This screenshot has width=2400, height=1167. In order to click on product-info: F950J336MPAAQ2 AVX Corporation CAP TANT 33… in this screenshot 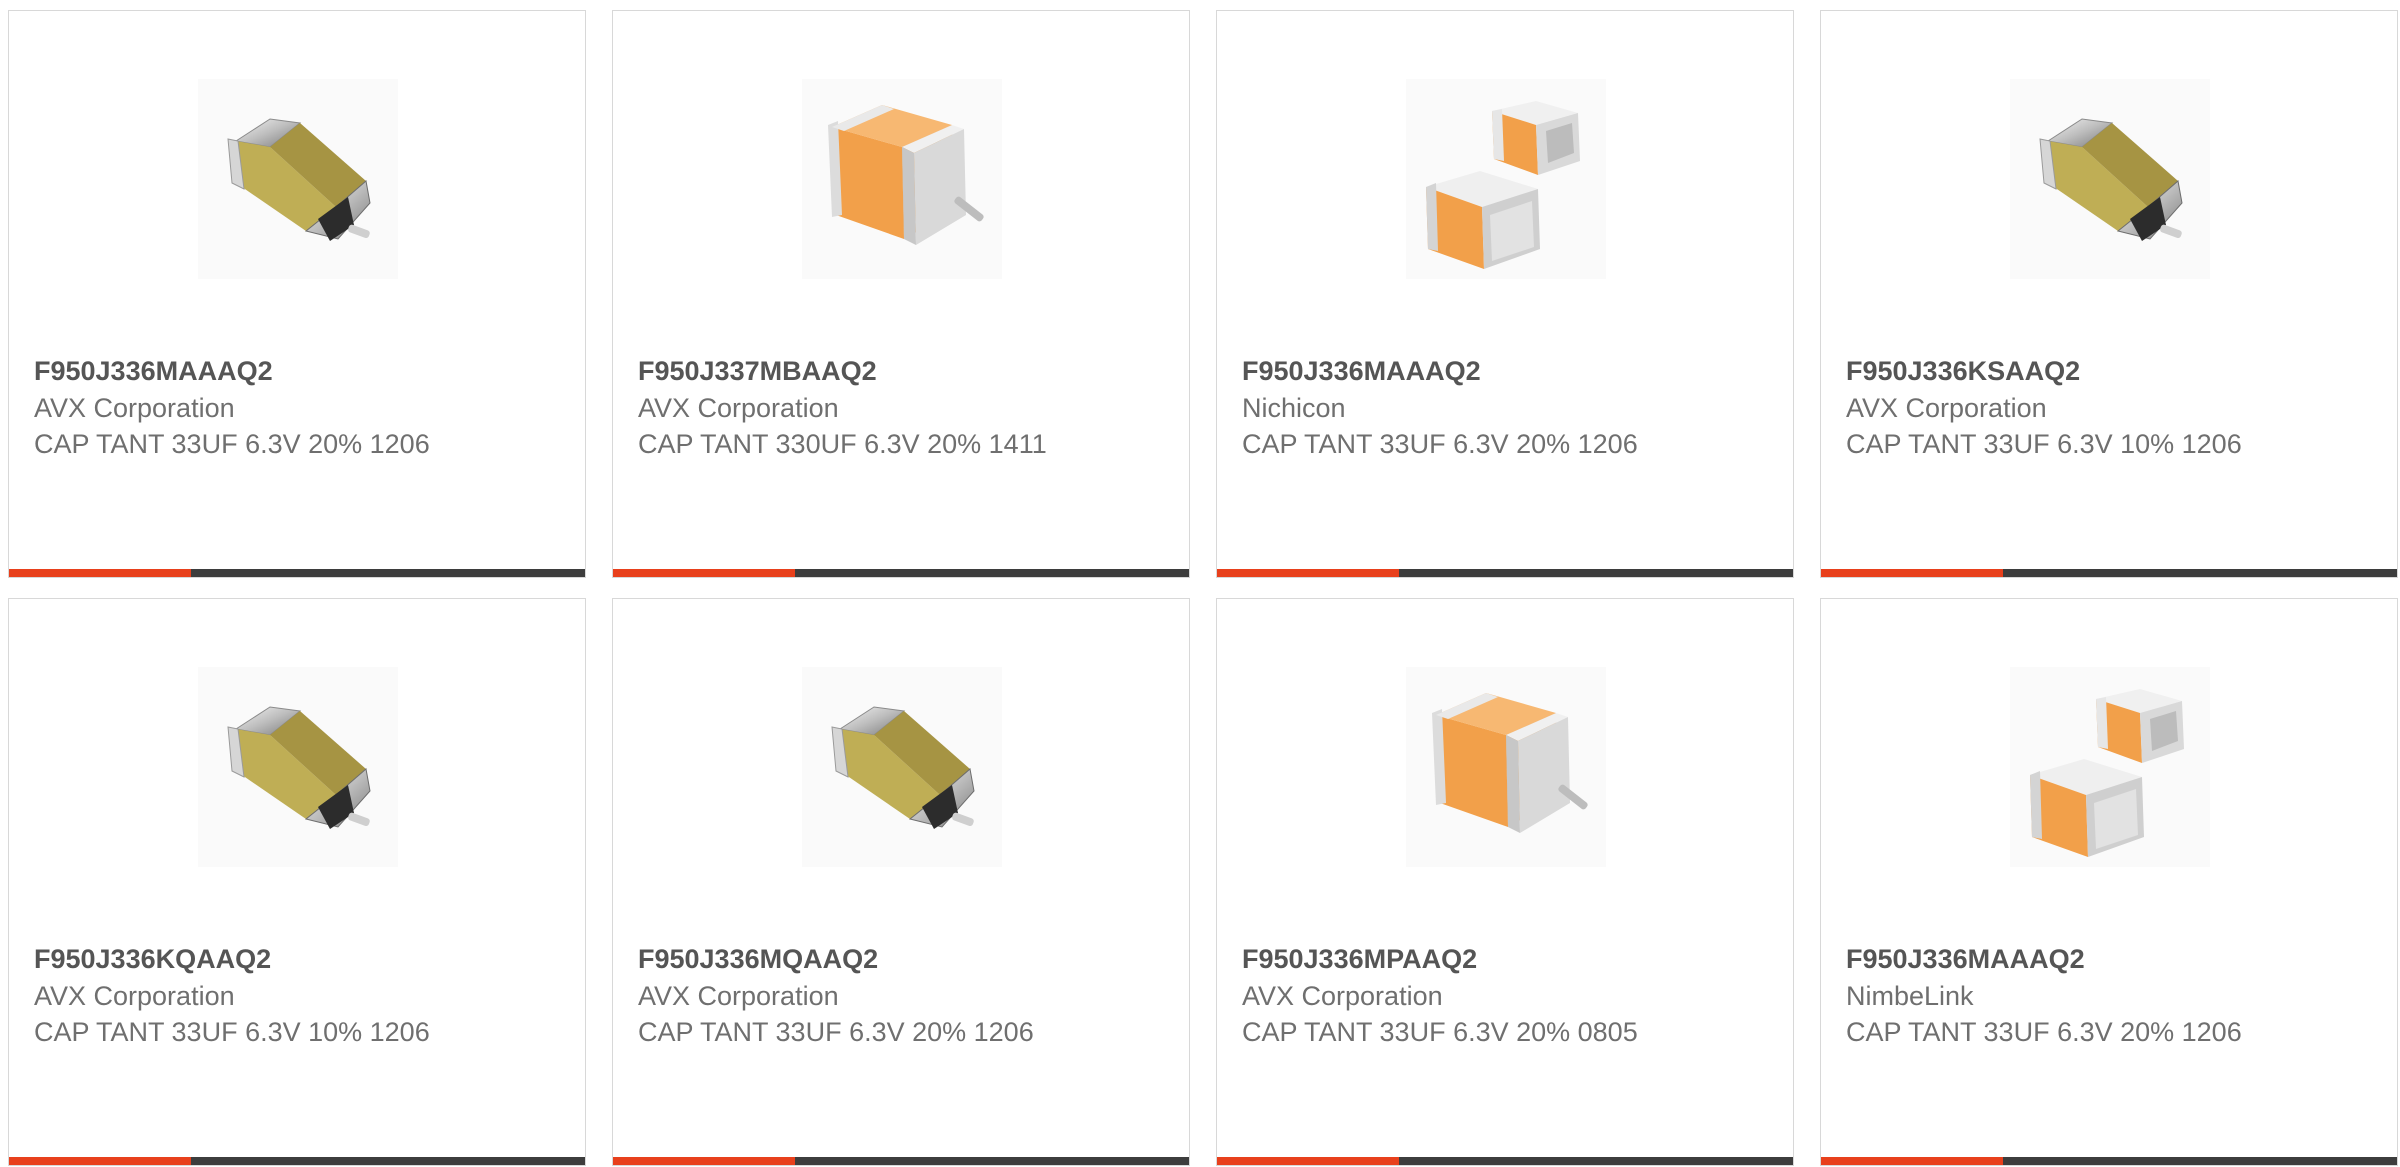, I will do `click(1502, 995)`.